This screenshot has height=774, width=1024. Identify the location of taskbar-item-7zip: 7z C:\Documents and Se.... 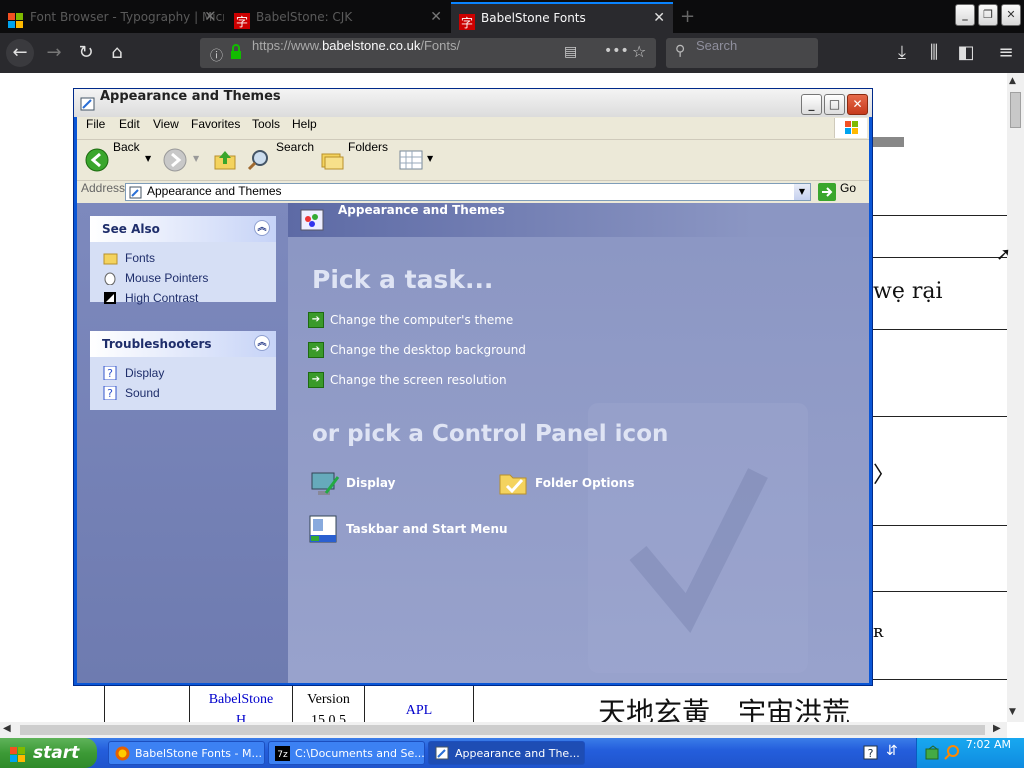
(346, 753).